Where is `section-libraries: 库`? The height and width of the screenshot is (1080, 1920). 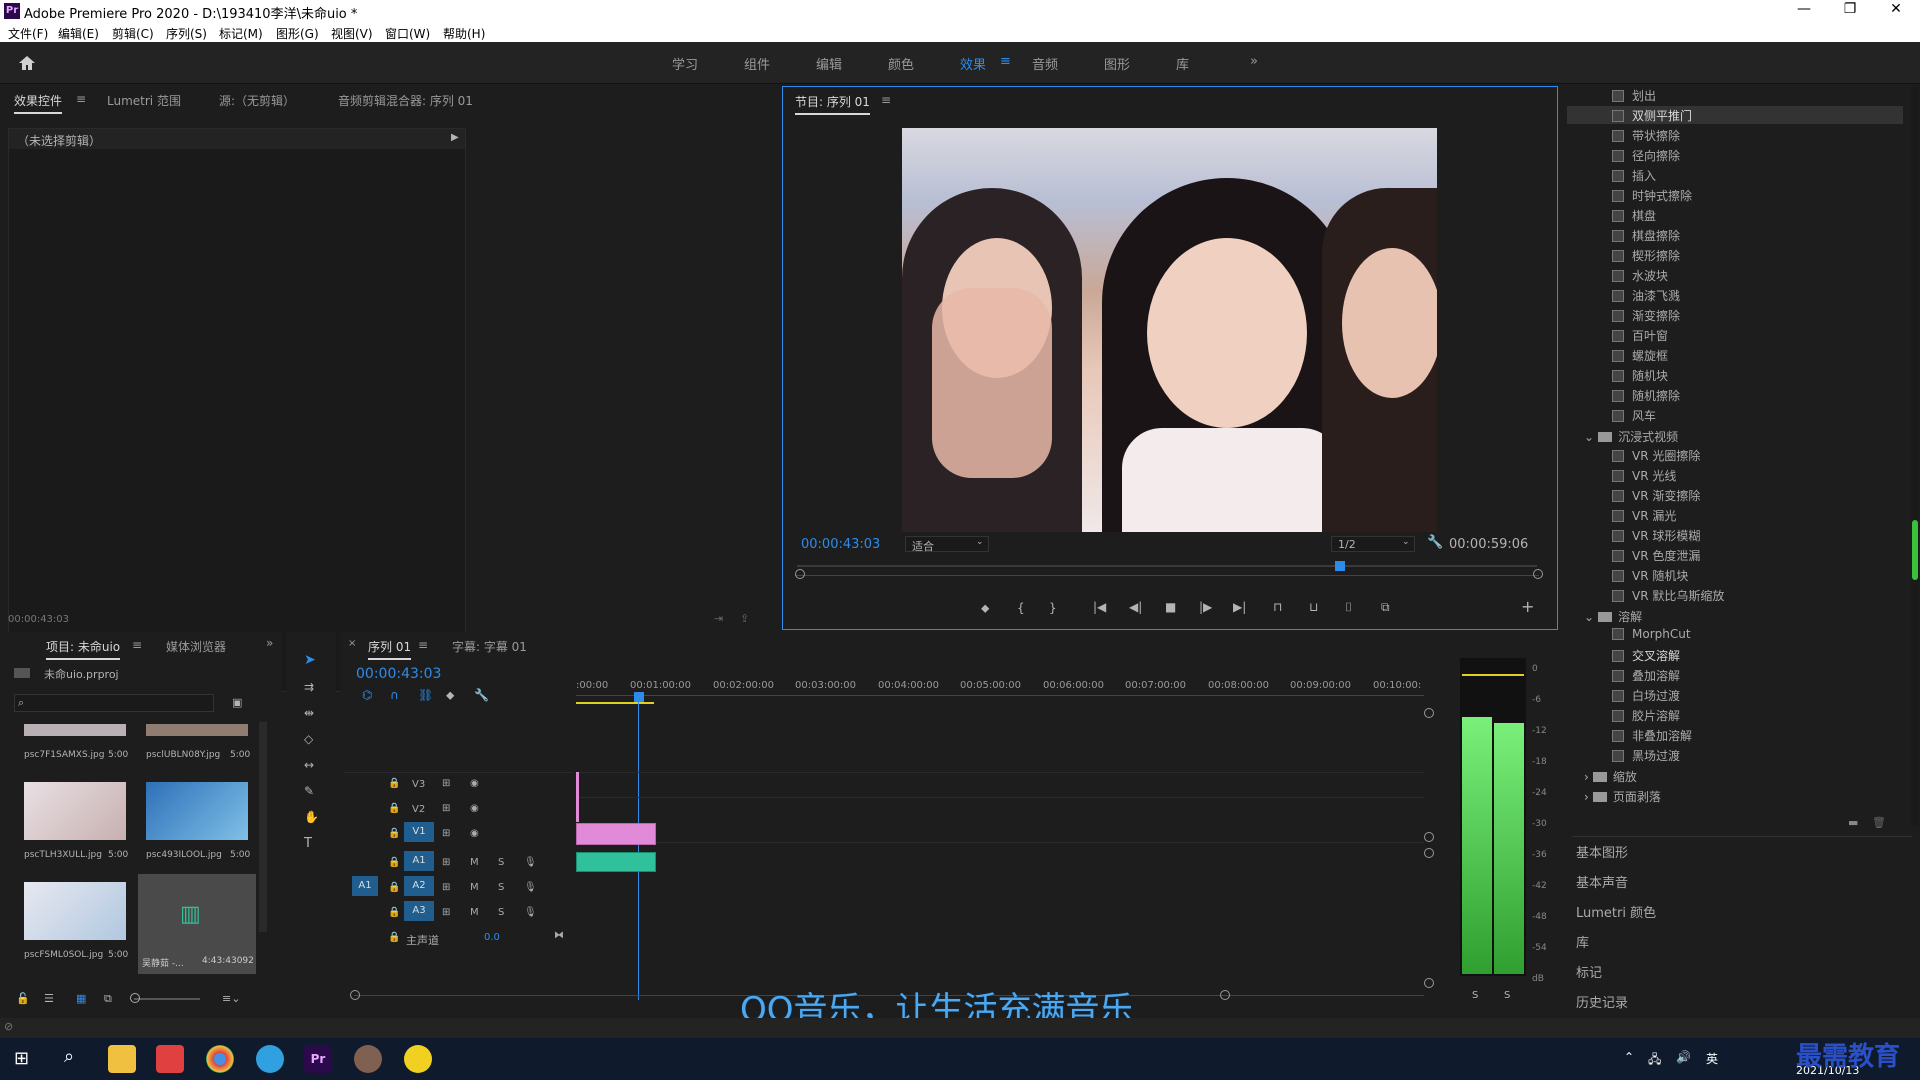
section-libraries: 库 is located at coordinates (1582, 941).